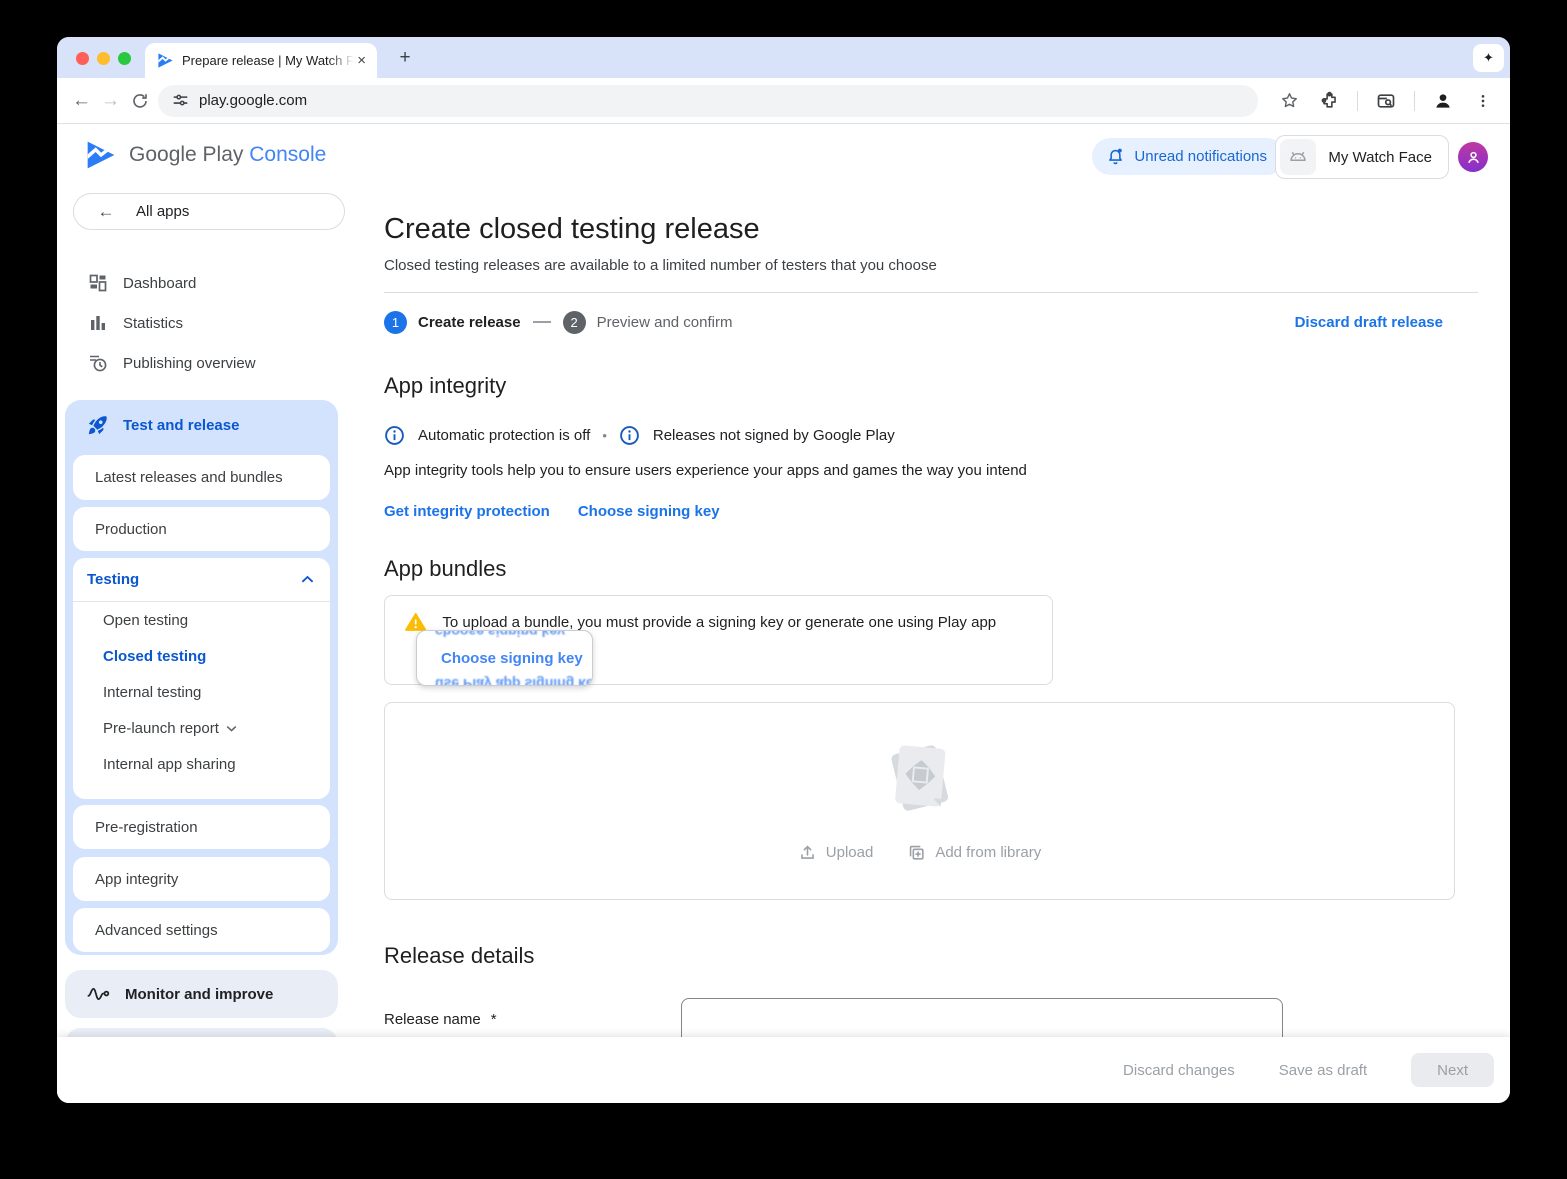 The image size is (1567, 1179). Describe the element at coordinates (163, 211) in the screenshot. I see `all-apps-label: All apps` at that location.